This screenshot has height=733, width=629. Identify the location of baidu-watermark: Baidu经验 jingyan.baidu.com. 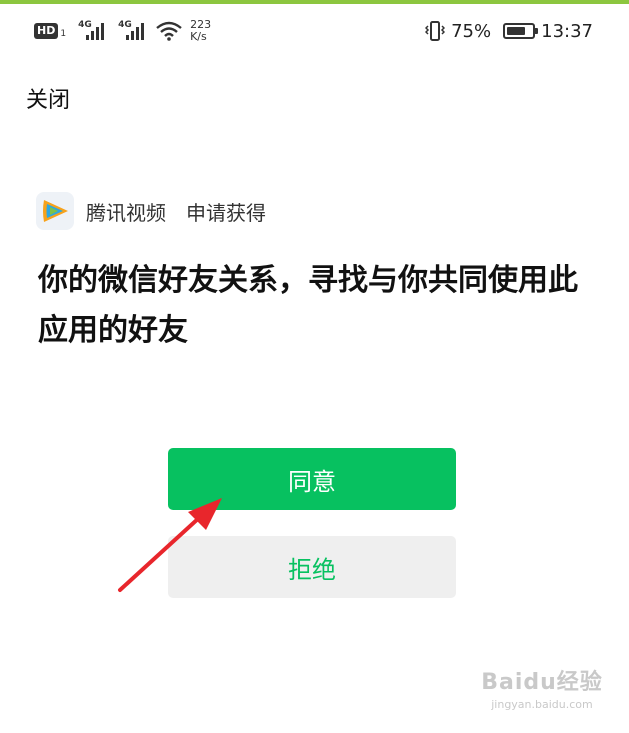
(542, 687).